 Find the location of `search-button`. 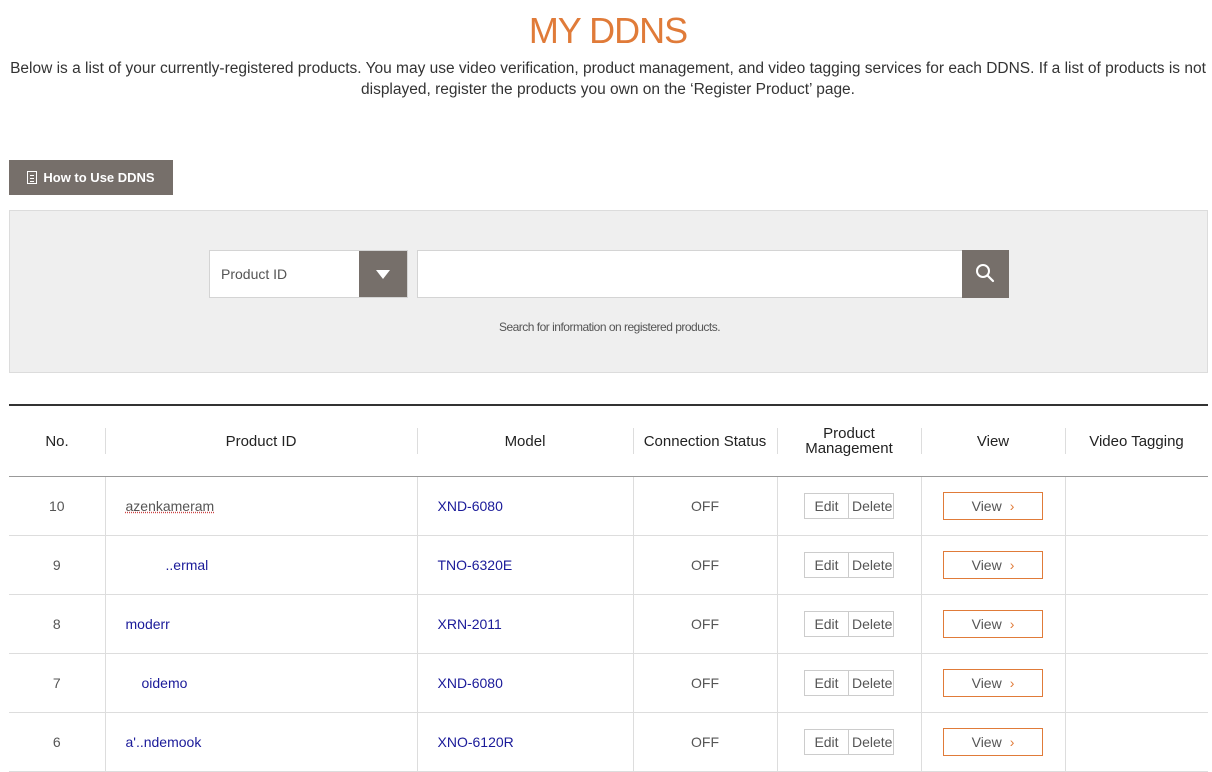

search-button is located at coordinates (985, 274).